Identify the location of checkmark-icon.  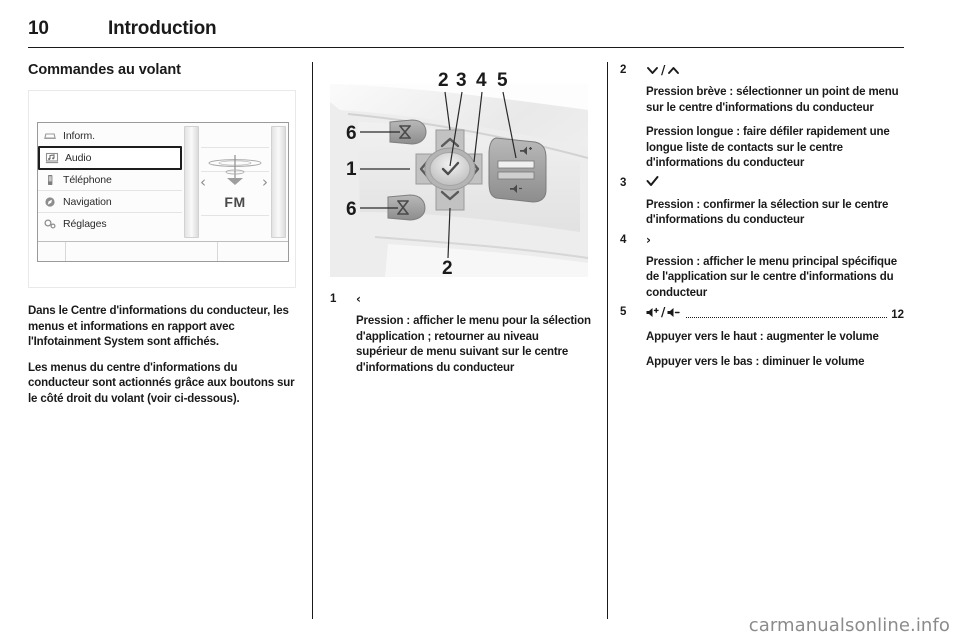
(652, 181).